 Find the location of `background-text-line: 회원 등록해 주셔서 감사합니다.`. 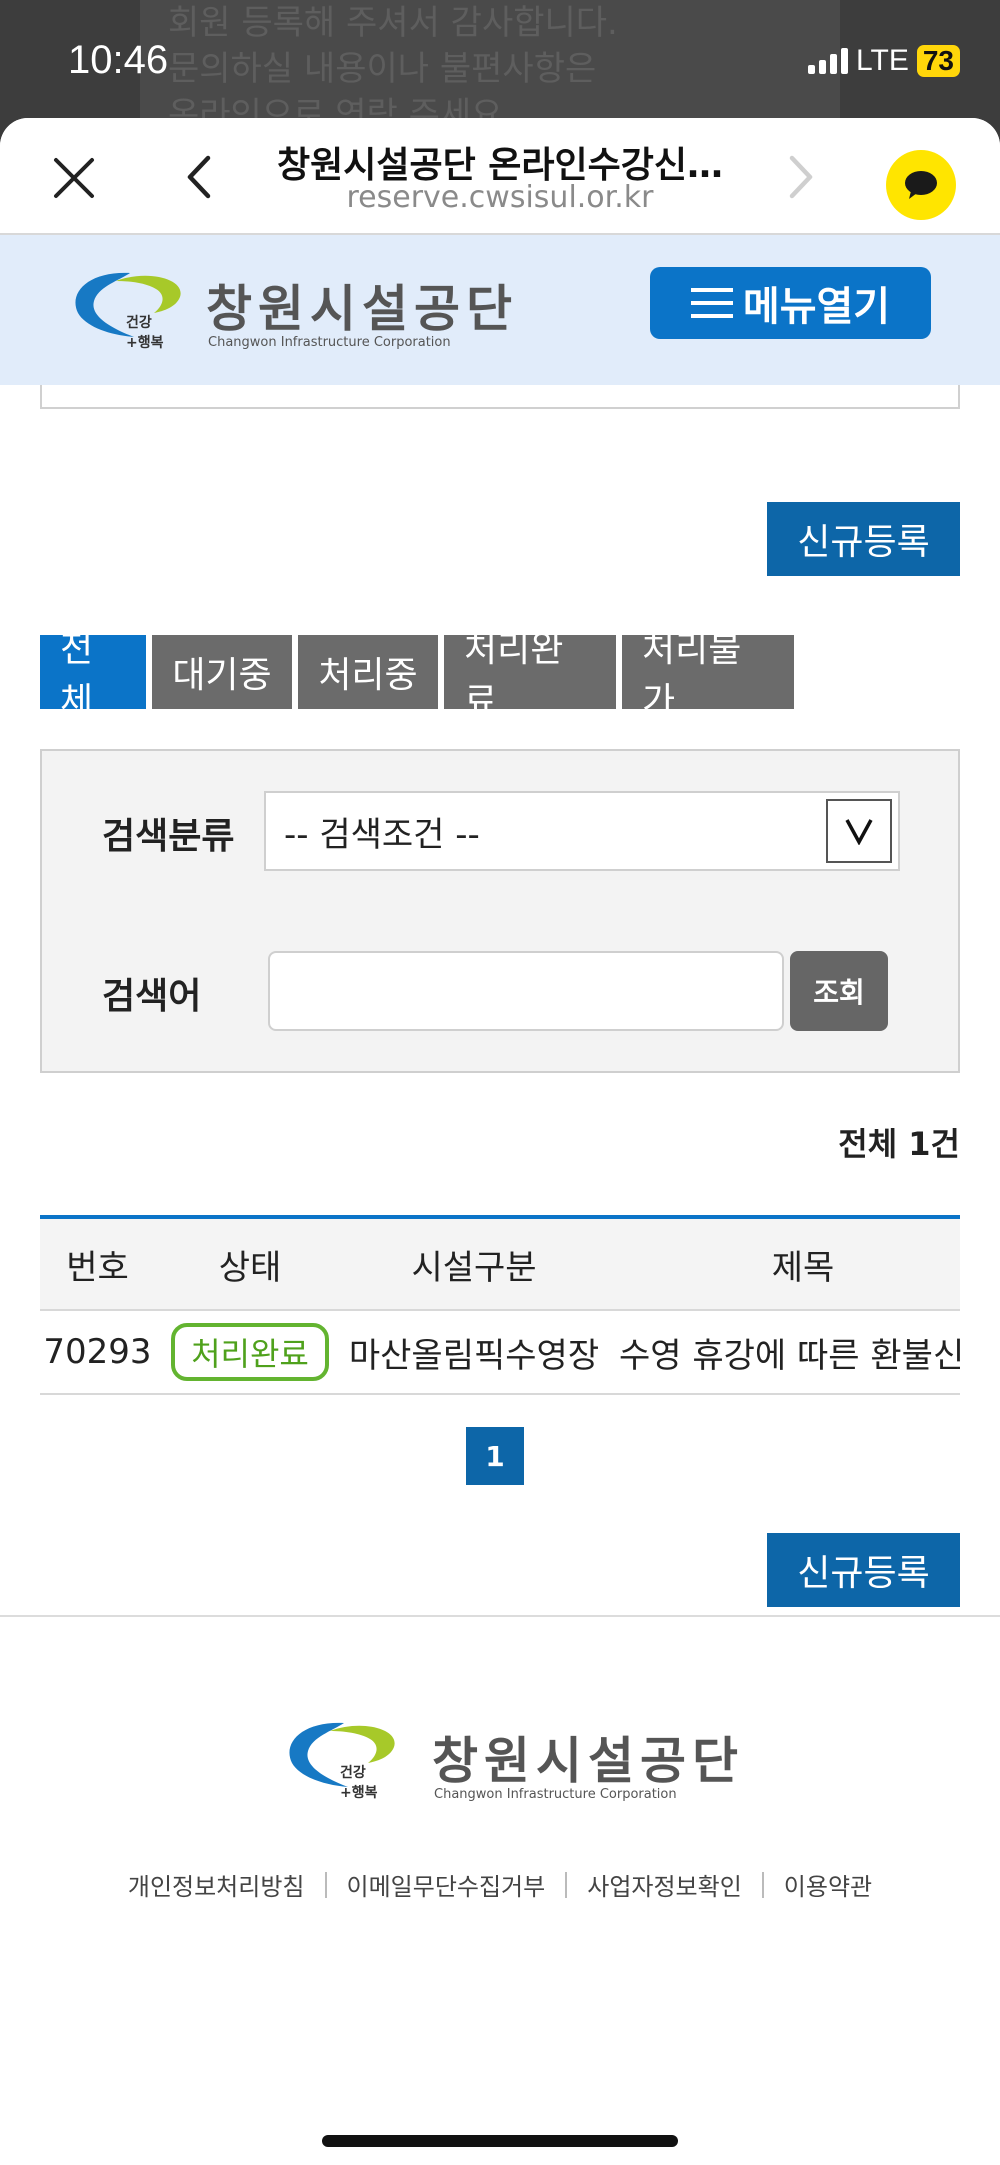

background-text-line: 회원 등록해 주셔서 감사합니다. is located at coordinates (393, 23).